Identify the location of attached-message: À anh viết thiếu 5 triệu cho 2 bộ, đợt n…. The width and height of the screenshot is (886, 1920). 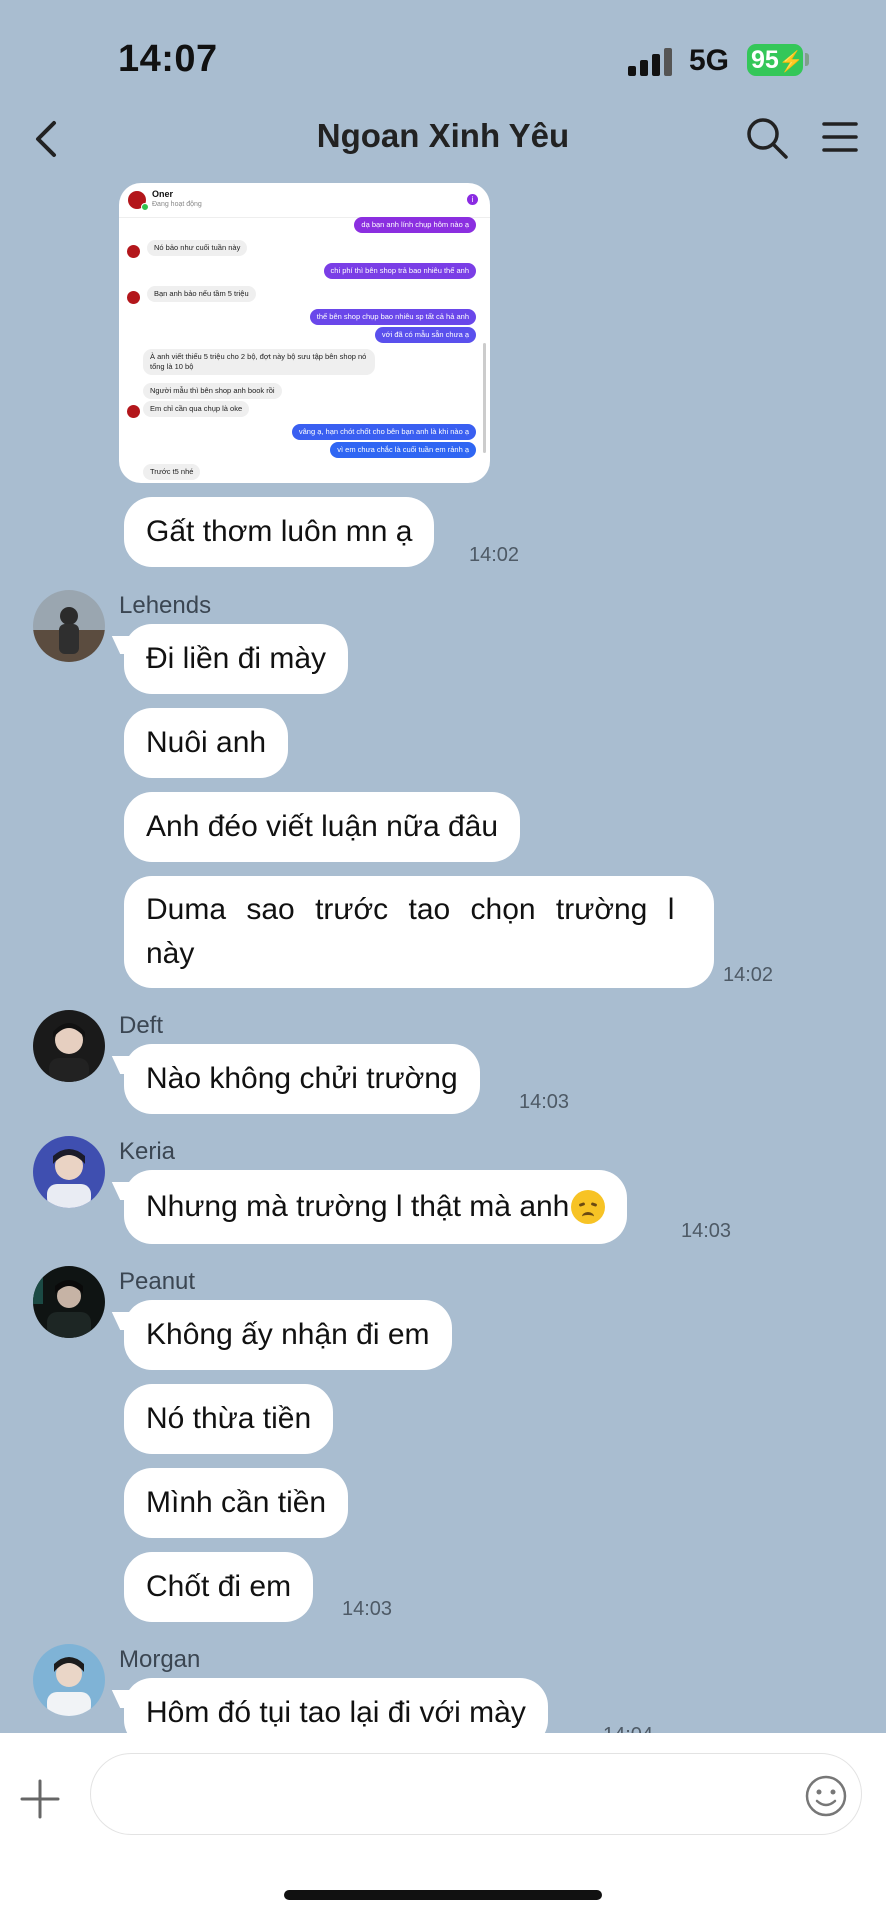
(259, 362).